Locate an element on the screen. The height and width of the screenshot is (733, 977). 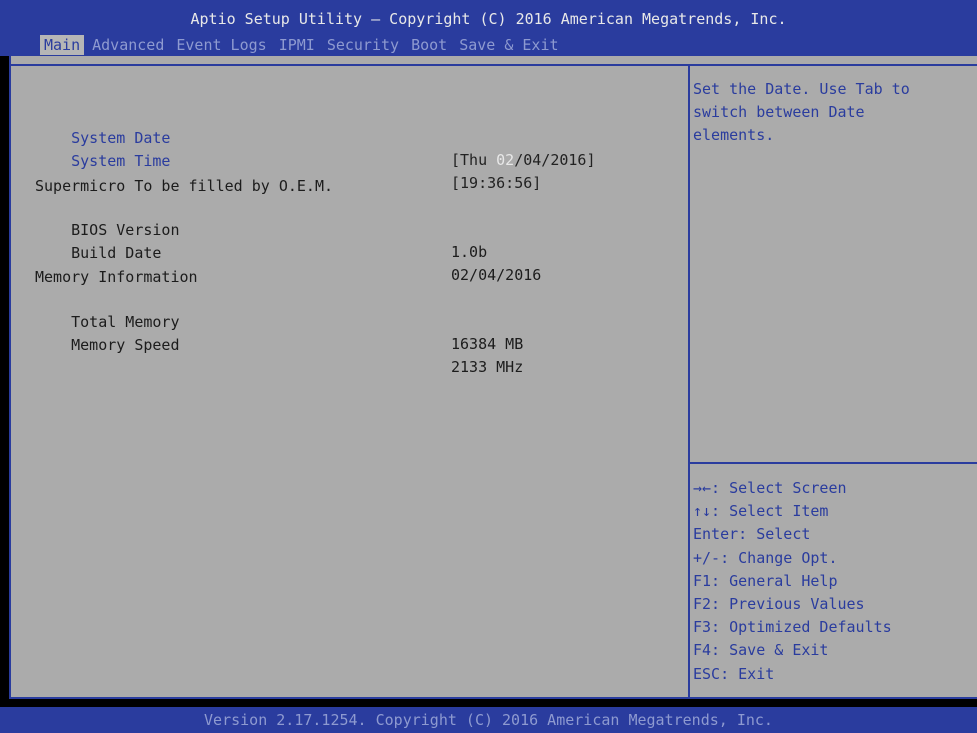
tab-security: Security is located at coordinates (363, 45).